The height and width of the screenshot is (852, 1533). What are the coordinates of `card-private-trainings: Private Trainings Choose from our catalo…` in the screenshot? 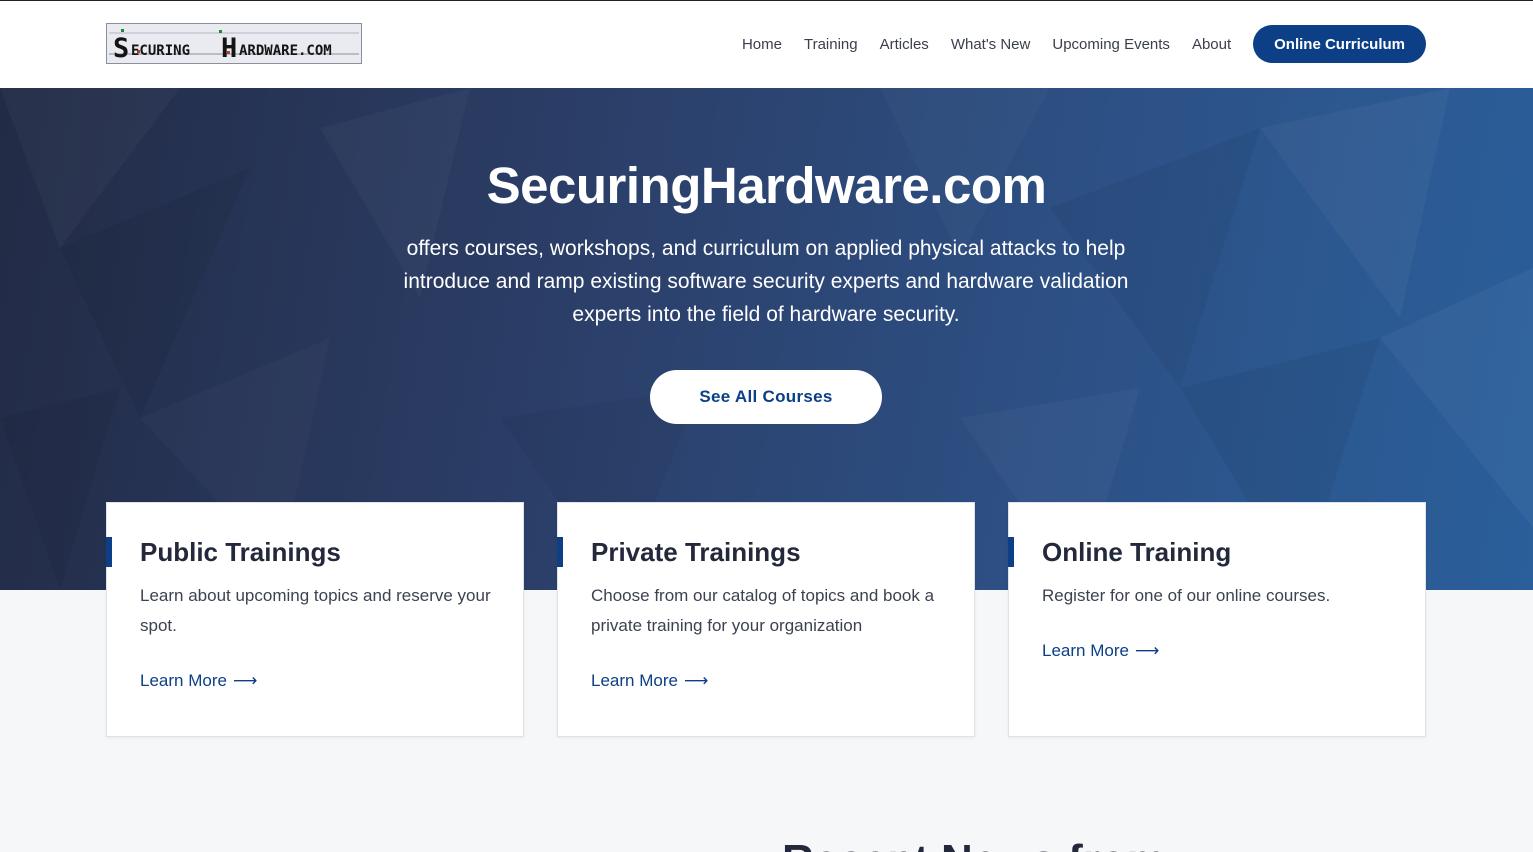 It's located at (766, 619).